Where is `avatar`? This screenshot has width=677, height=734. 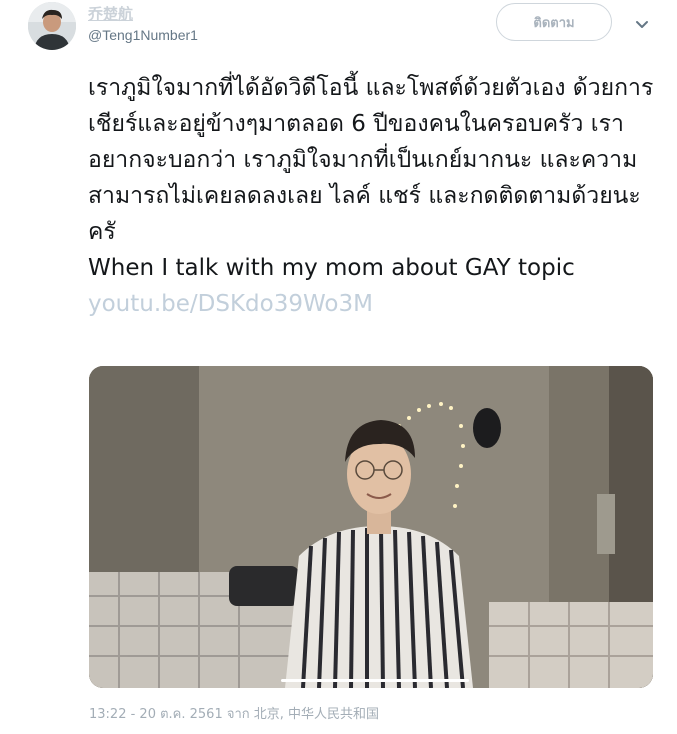 avatar is located at coordinates (52, 26).